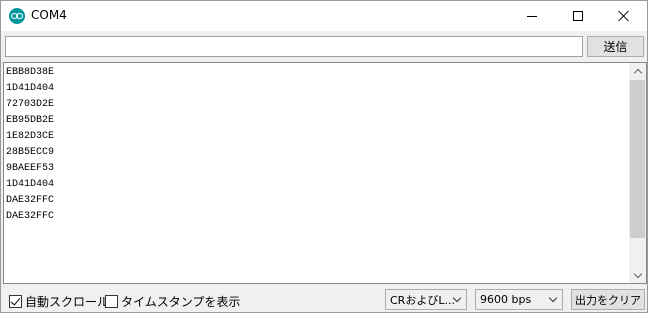 This screenshot has width=648, height=313. What do you see at coordinates (30, 120) in the screenshot?
I see `output-line: EB95DB2E` at bounding box center [30, 120].